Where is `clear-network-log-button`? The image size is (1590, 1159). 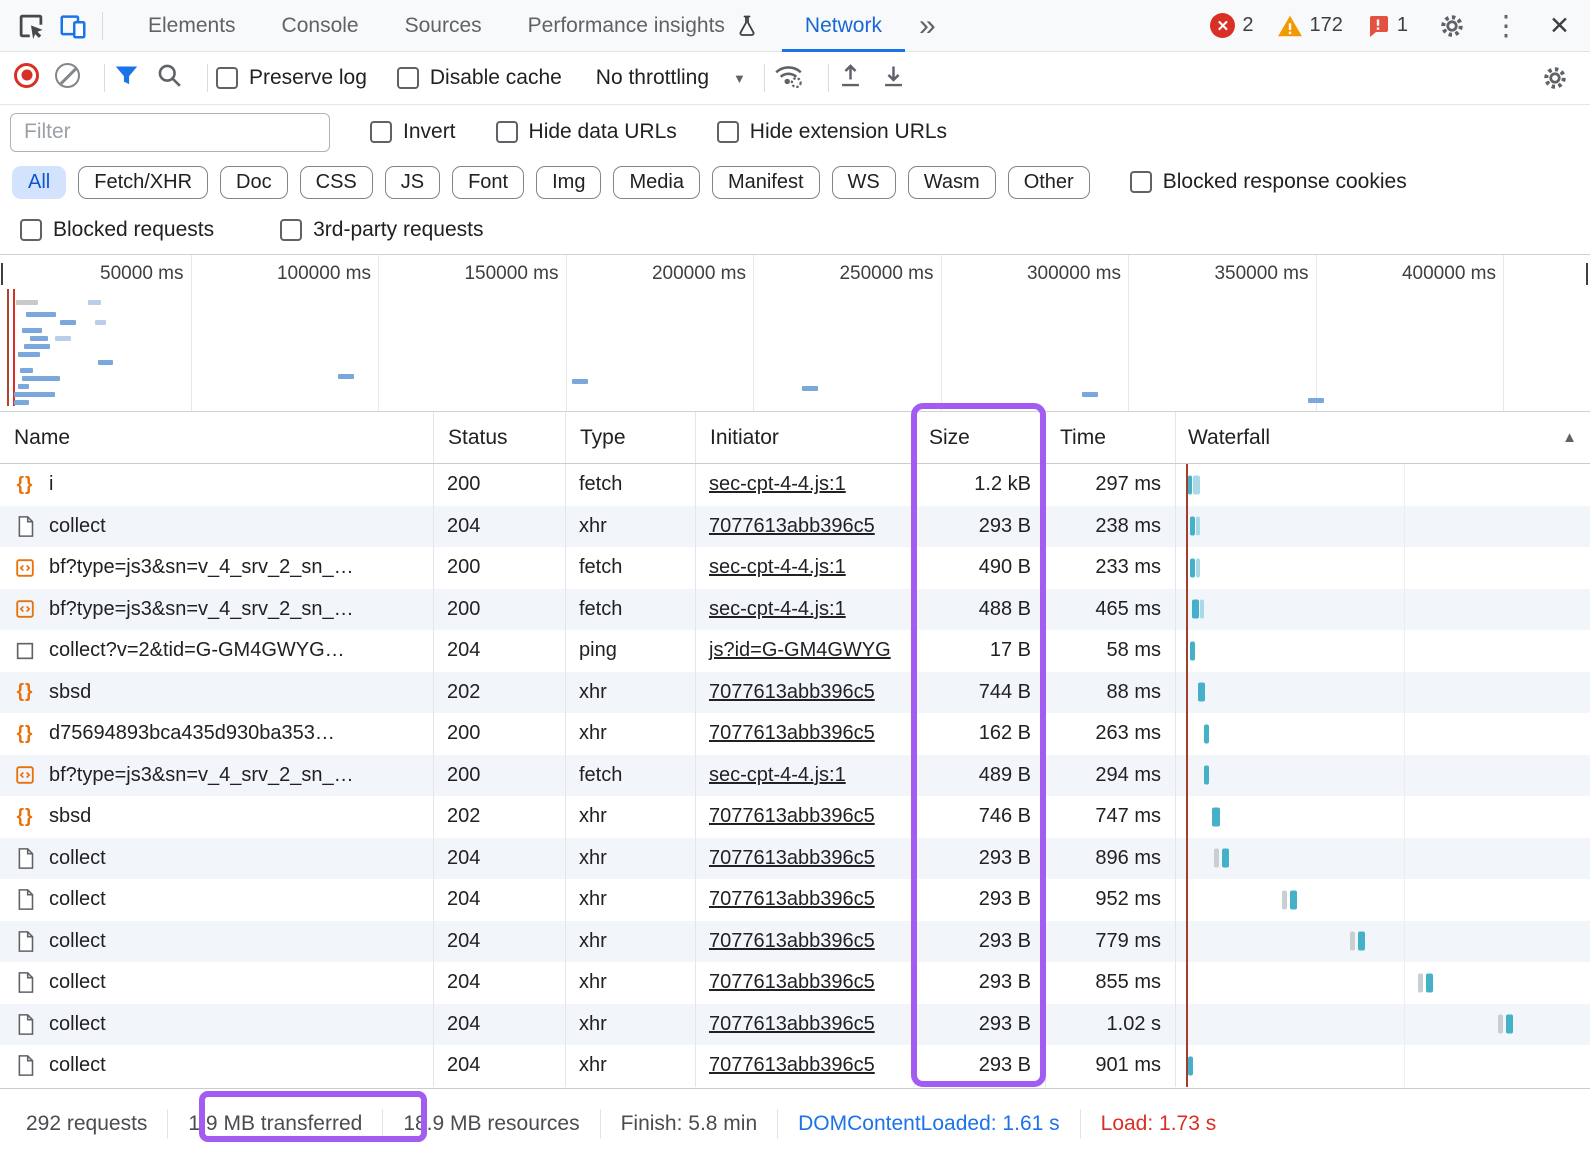
clear-network-log-button is located at coordinates (67, 78).